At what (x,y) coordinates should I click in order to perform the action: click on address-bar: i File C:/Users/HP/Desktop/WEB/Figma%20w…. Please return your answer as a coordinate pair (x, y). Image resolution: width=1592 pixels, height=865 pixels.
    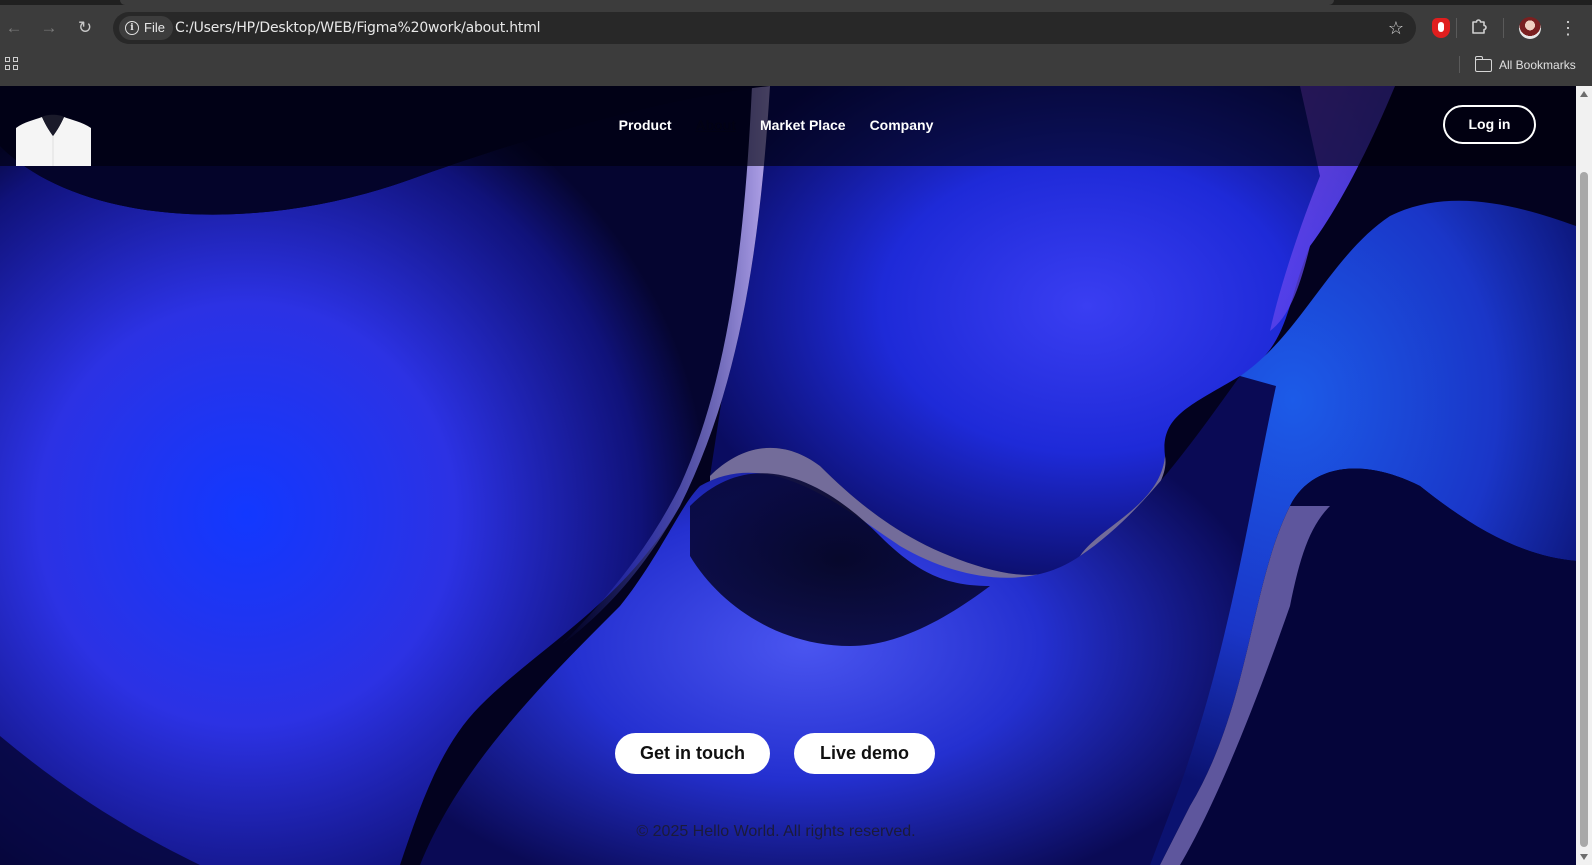
    Looking at the image, I should click on (764, 28).